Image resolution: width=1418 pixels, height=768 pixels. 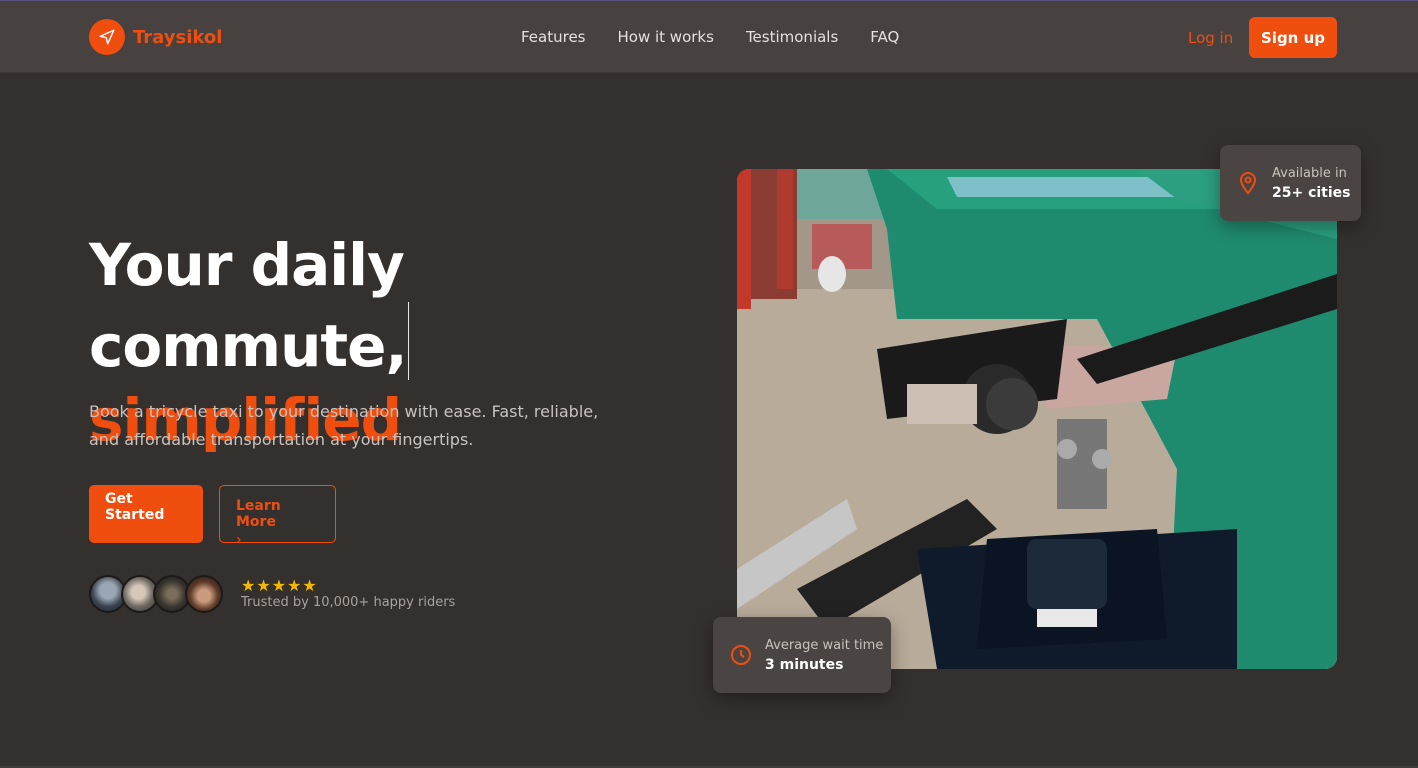 I want to click on rider-avatars, so click(x=156, y=594).